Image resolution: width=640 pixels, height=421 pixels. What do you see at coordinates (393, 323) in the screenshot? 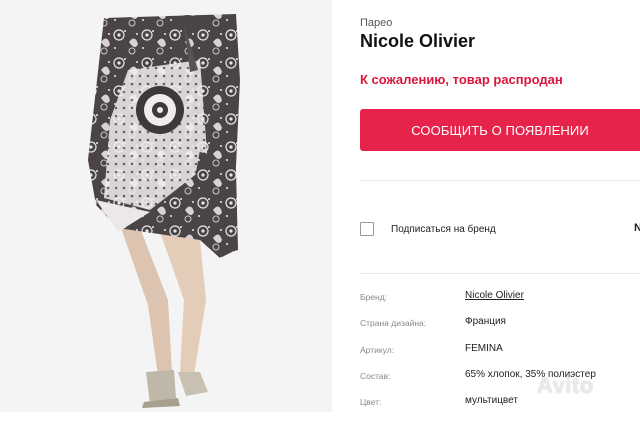
I see `attribute-label: Страна дизайна:` at bounding box center [393, 323].